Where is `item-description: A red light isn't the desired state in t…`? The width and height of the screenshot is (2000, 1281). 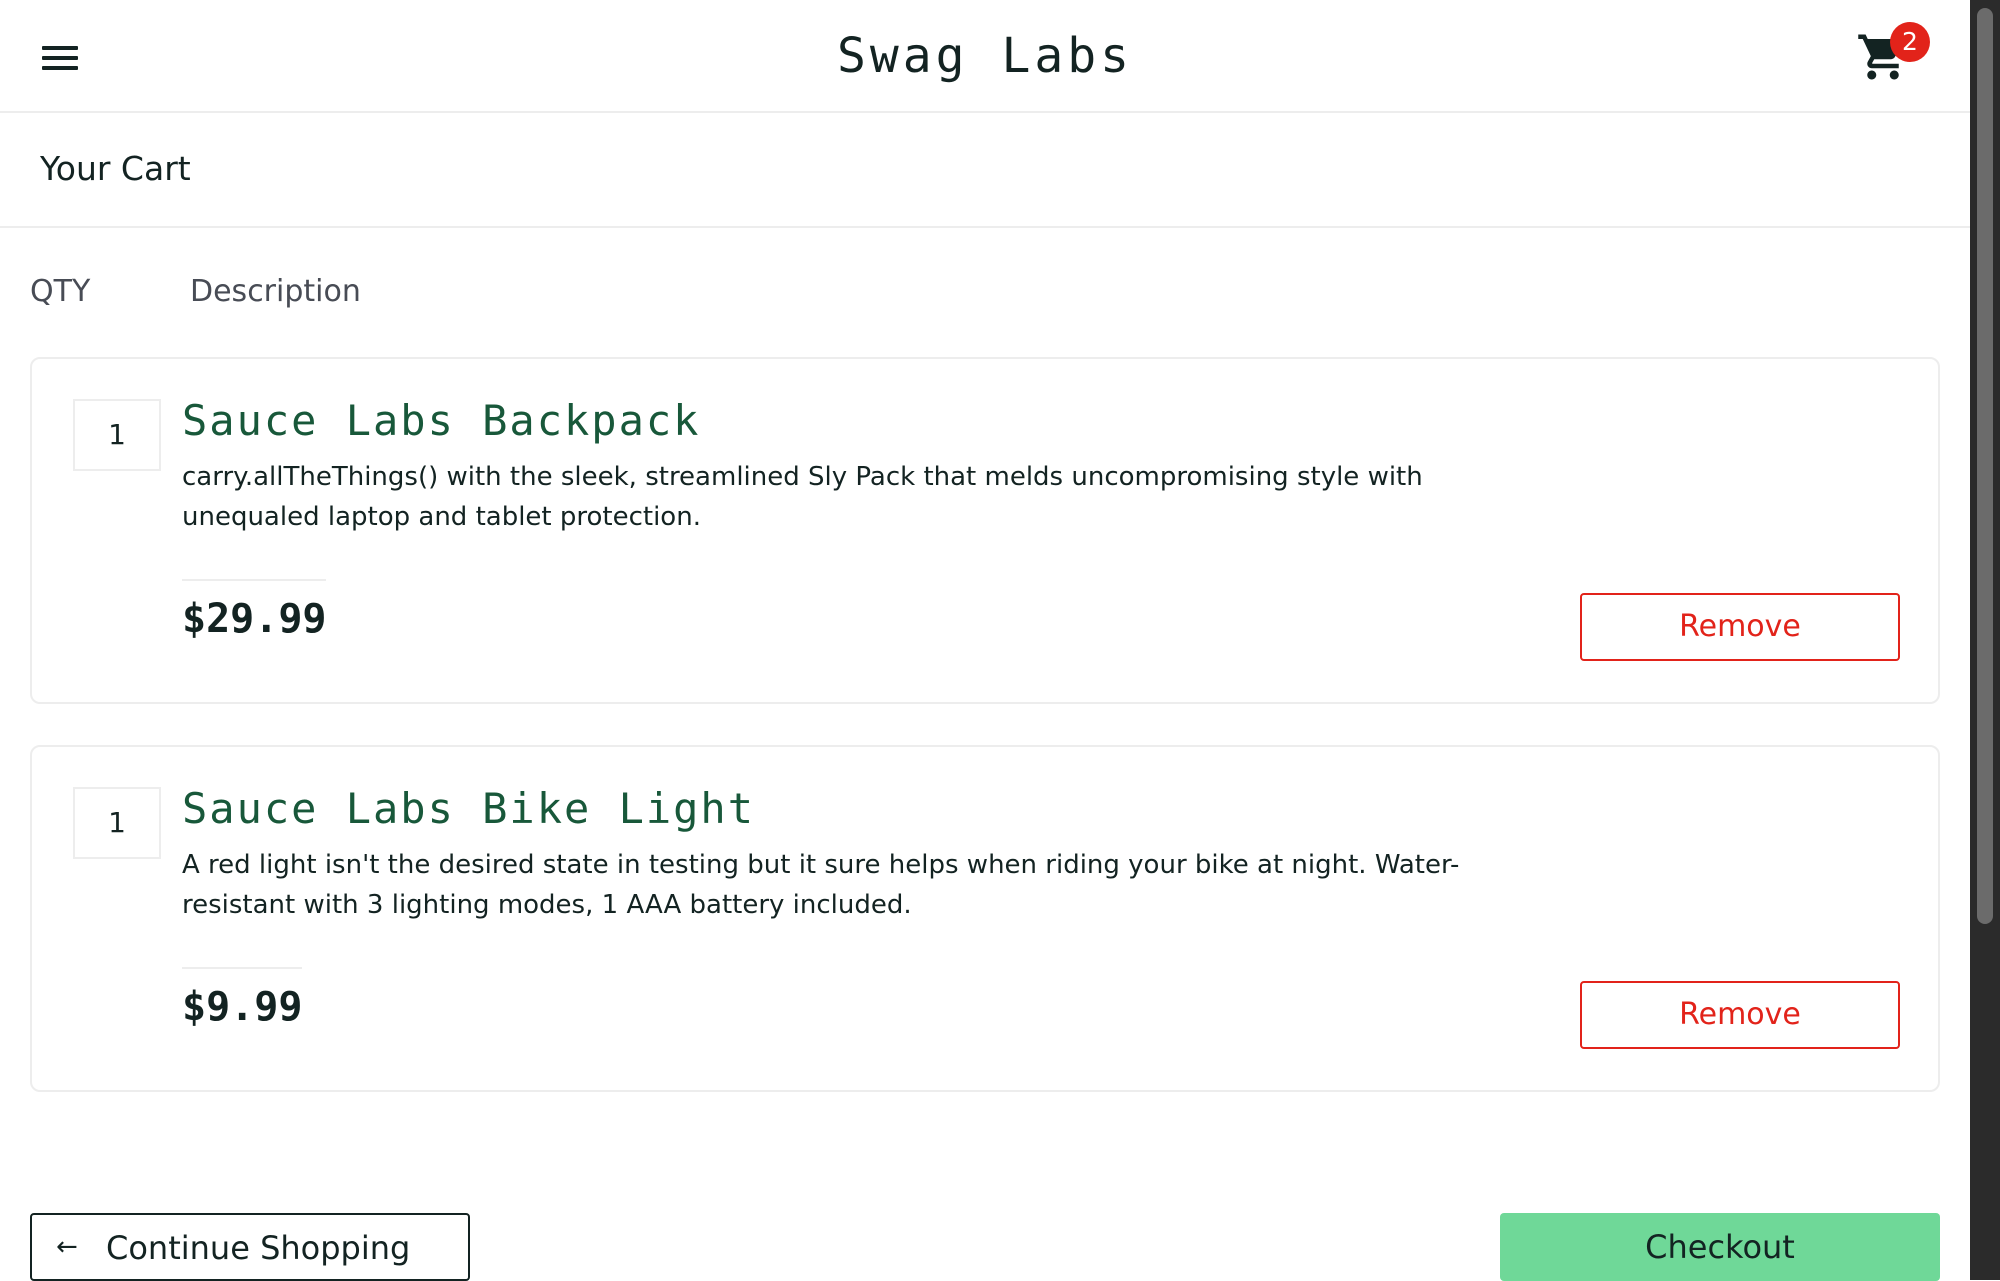 item-description: A red light isn't the desired state in t… is located at coordinates (821, 885).